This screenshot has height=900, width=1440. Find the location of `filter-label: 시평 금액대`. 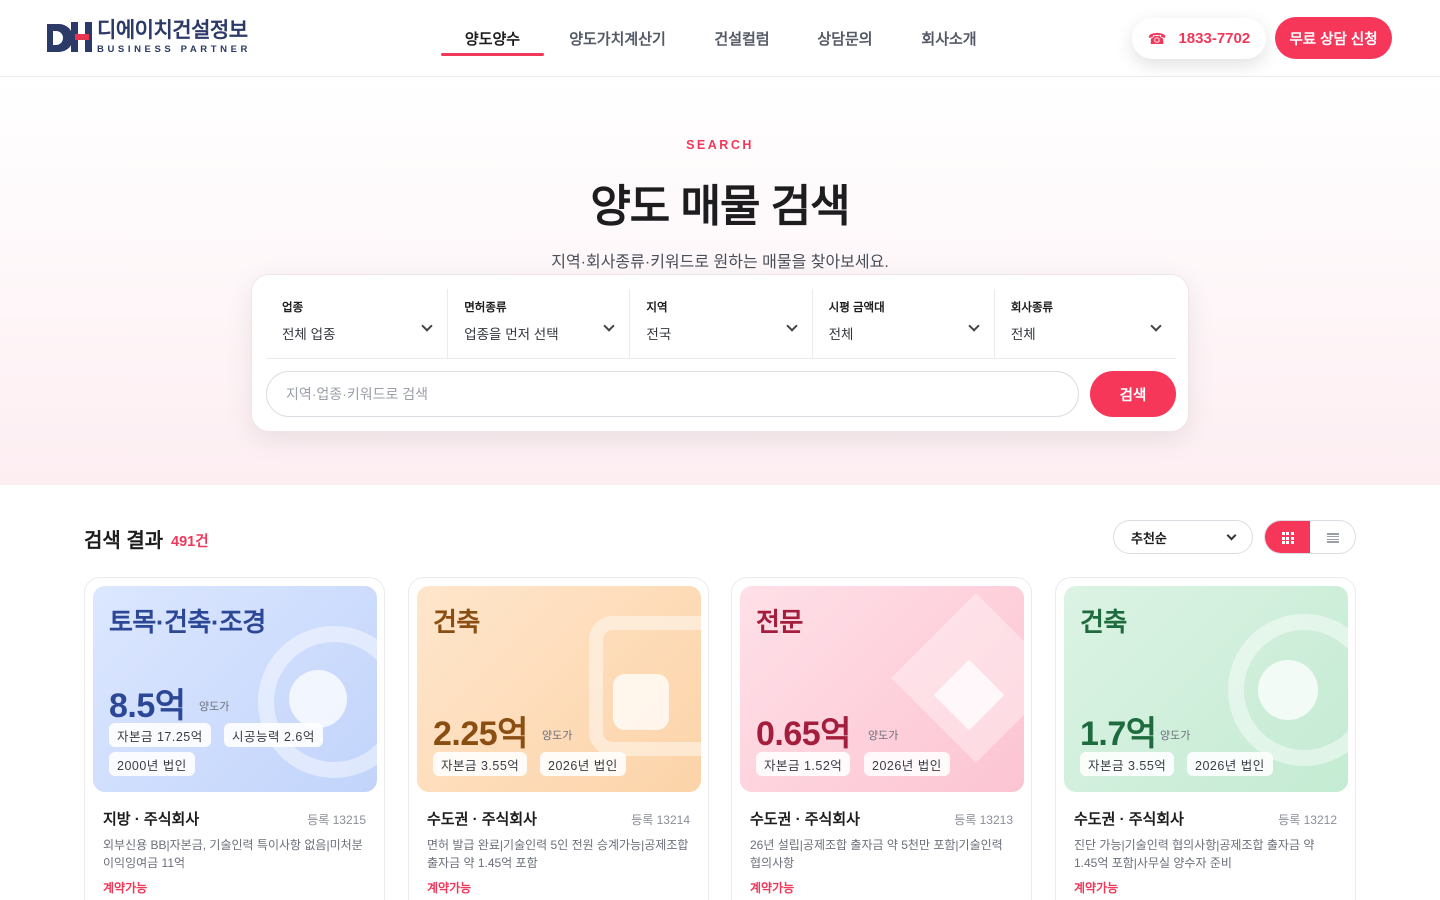

filter-label: 시평 금액대 is located at coordinates (856, 308).